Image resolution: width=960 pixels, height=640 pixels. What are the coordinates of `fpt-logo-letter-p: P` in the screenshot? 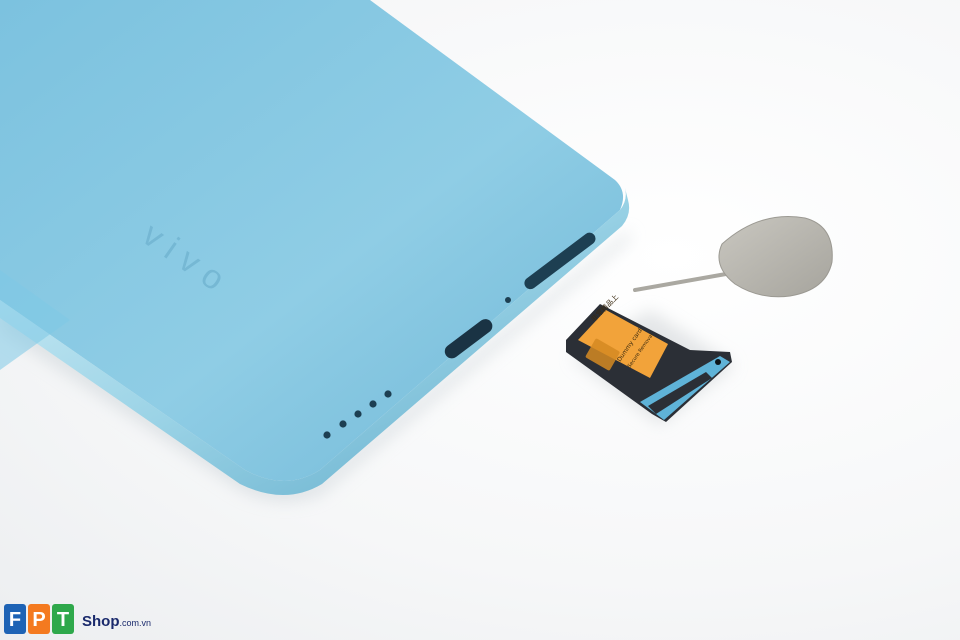 It's located at (38, 620).